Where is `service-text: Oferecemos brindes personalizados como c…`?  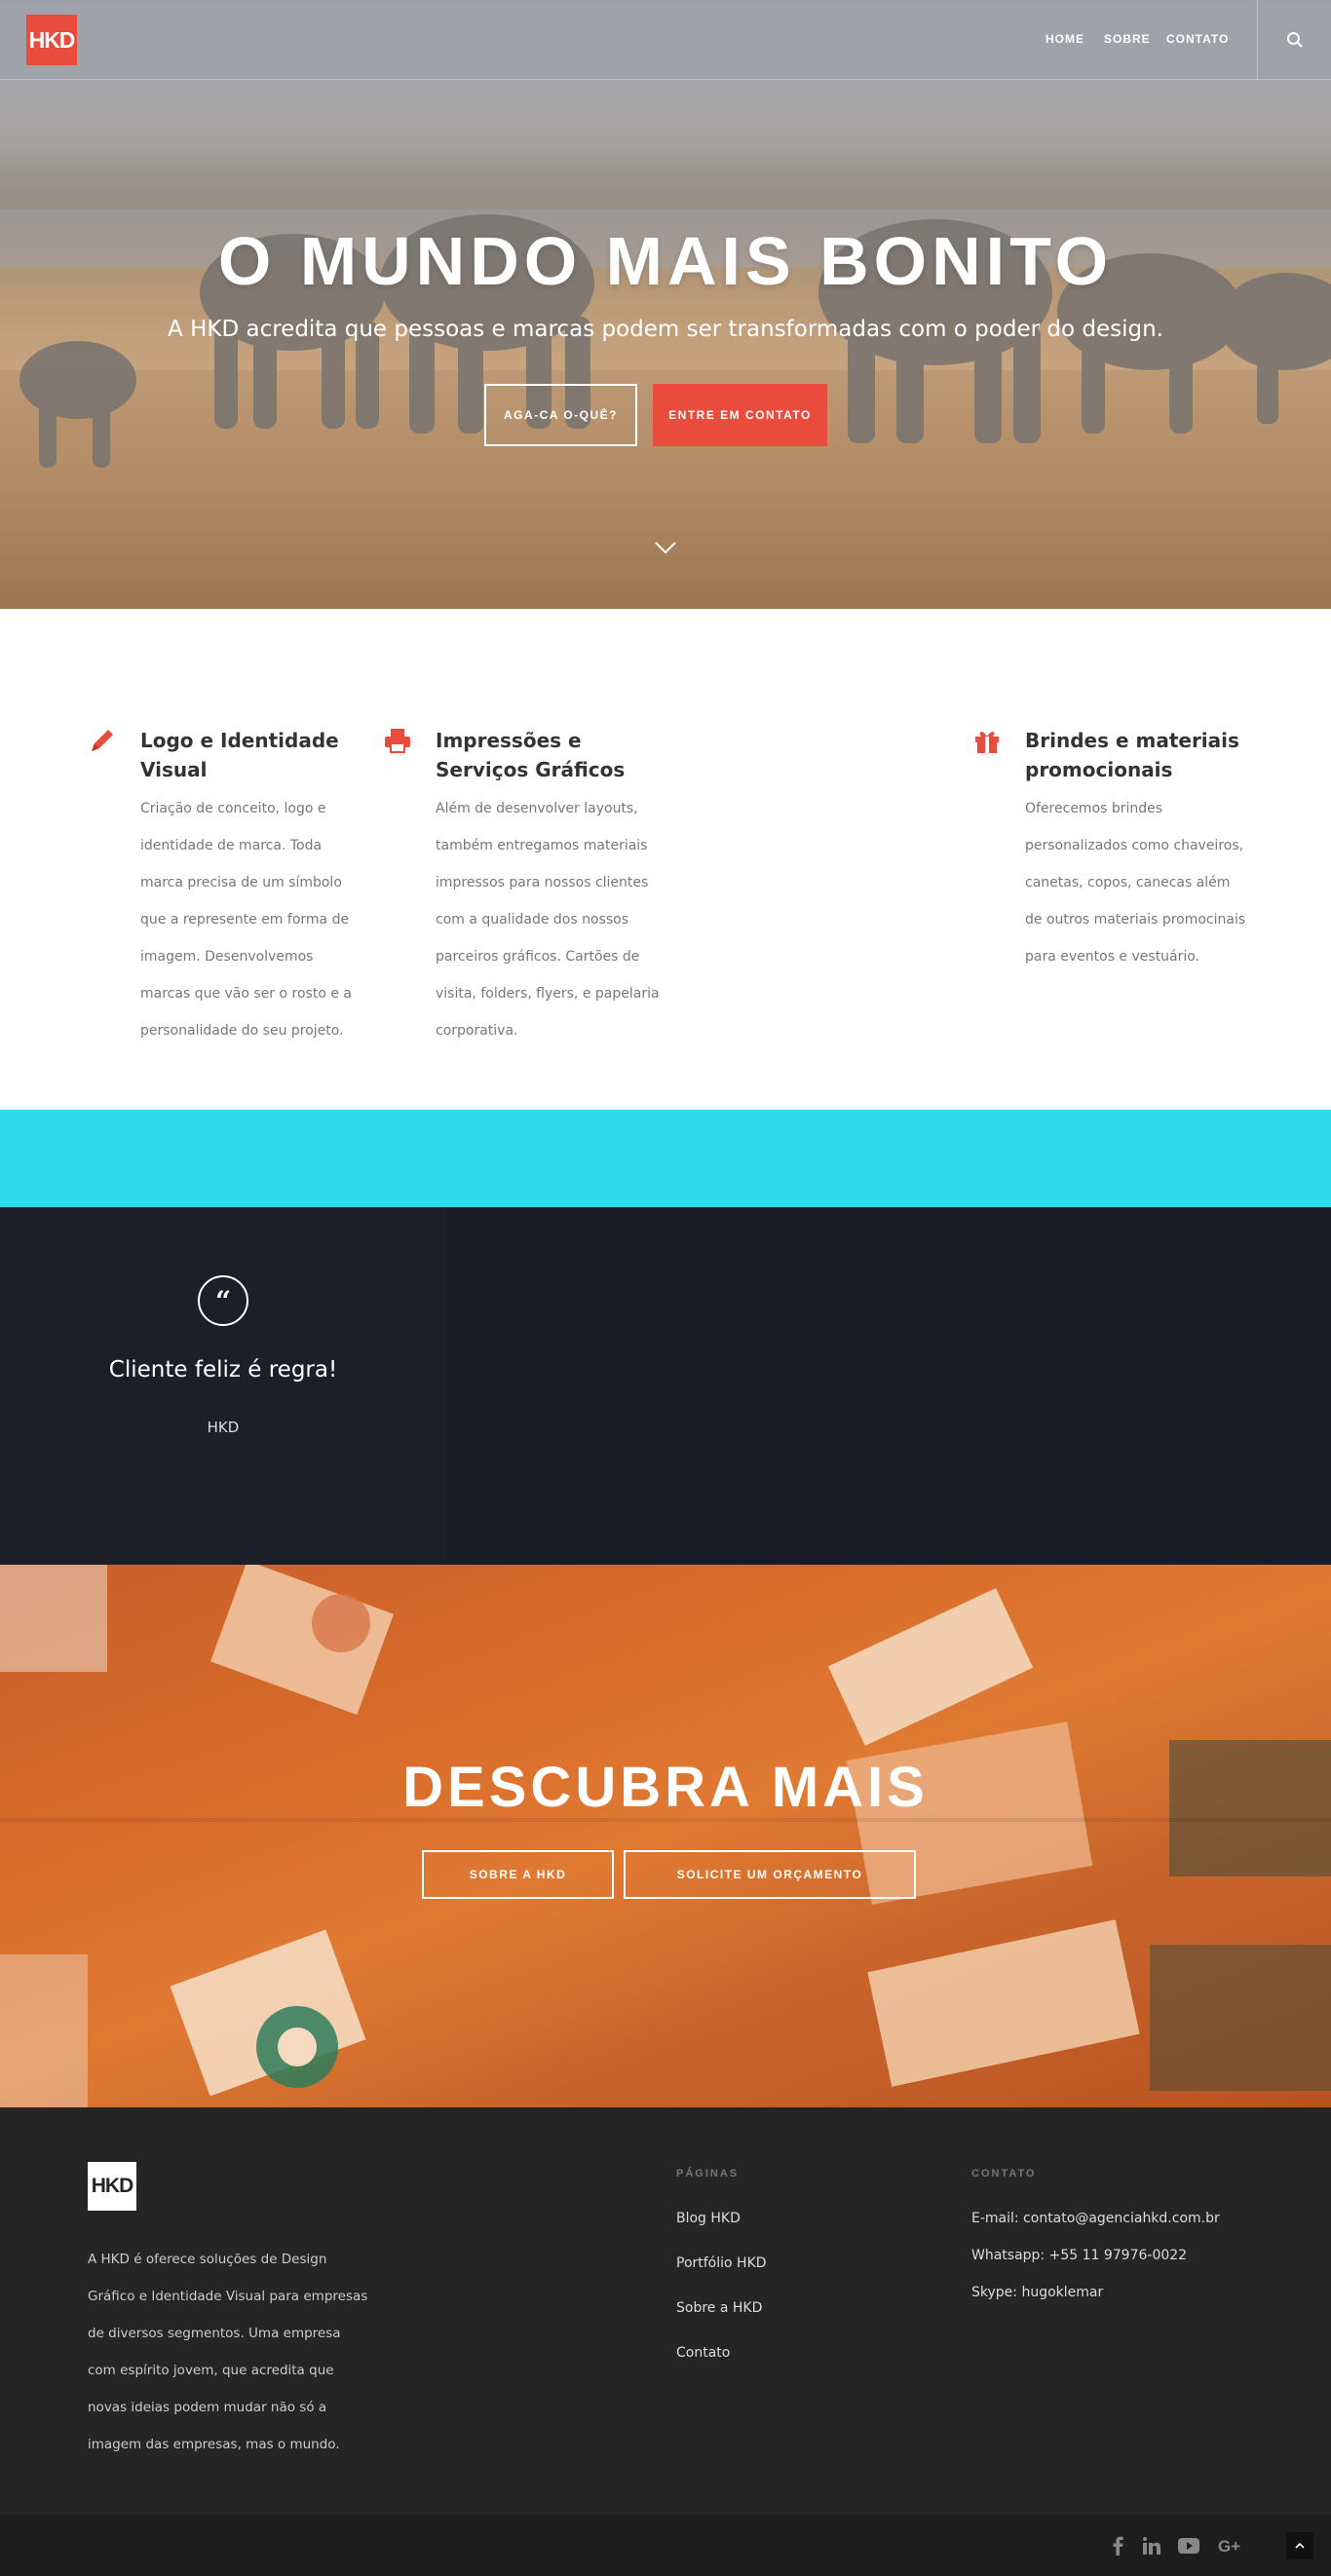 service-text: Oferecemos brindes personalizados como c… is located at coordinates (1135, 883).